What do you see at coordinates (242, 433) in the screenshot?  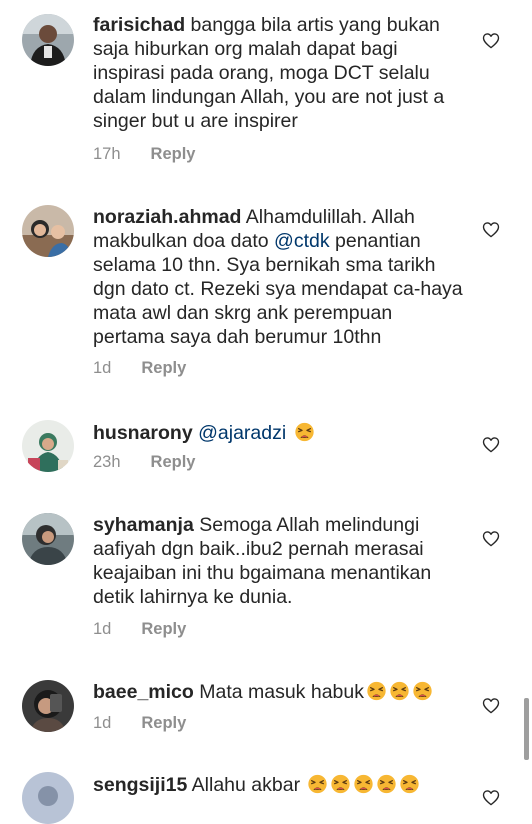 I see `mention-link: @ajaradzi` at bounding box center [242, 433].